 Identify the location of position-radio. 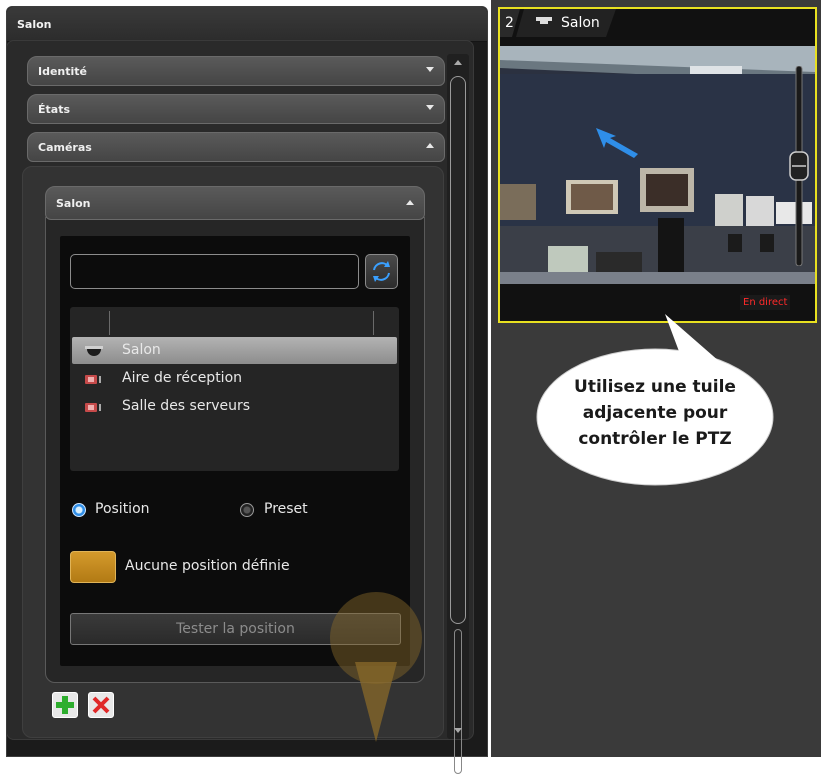
(79, 510).